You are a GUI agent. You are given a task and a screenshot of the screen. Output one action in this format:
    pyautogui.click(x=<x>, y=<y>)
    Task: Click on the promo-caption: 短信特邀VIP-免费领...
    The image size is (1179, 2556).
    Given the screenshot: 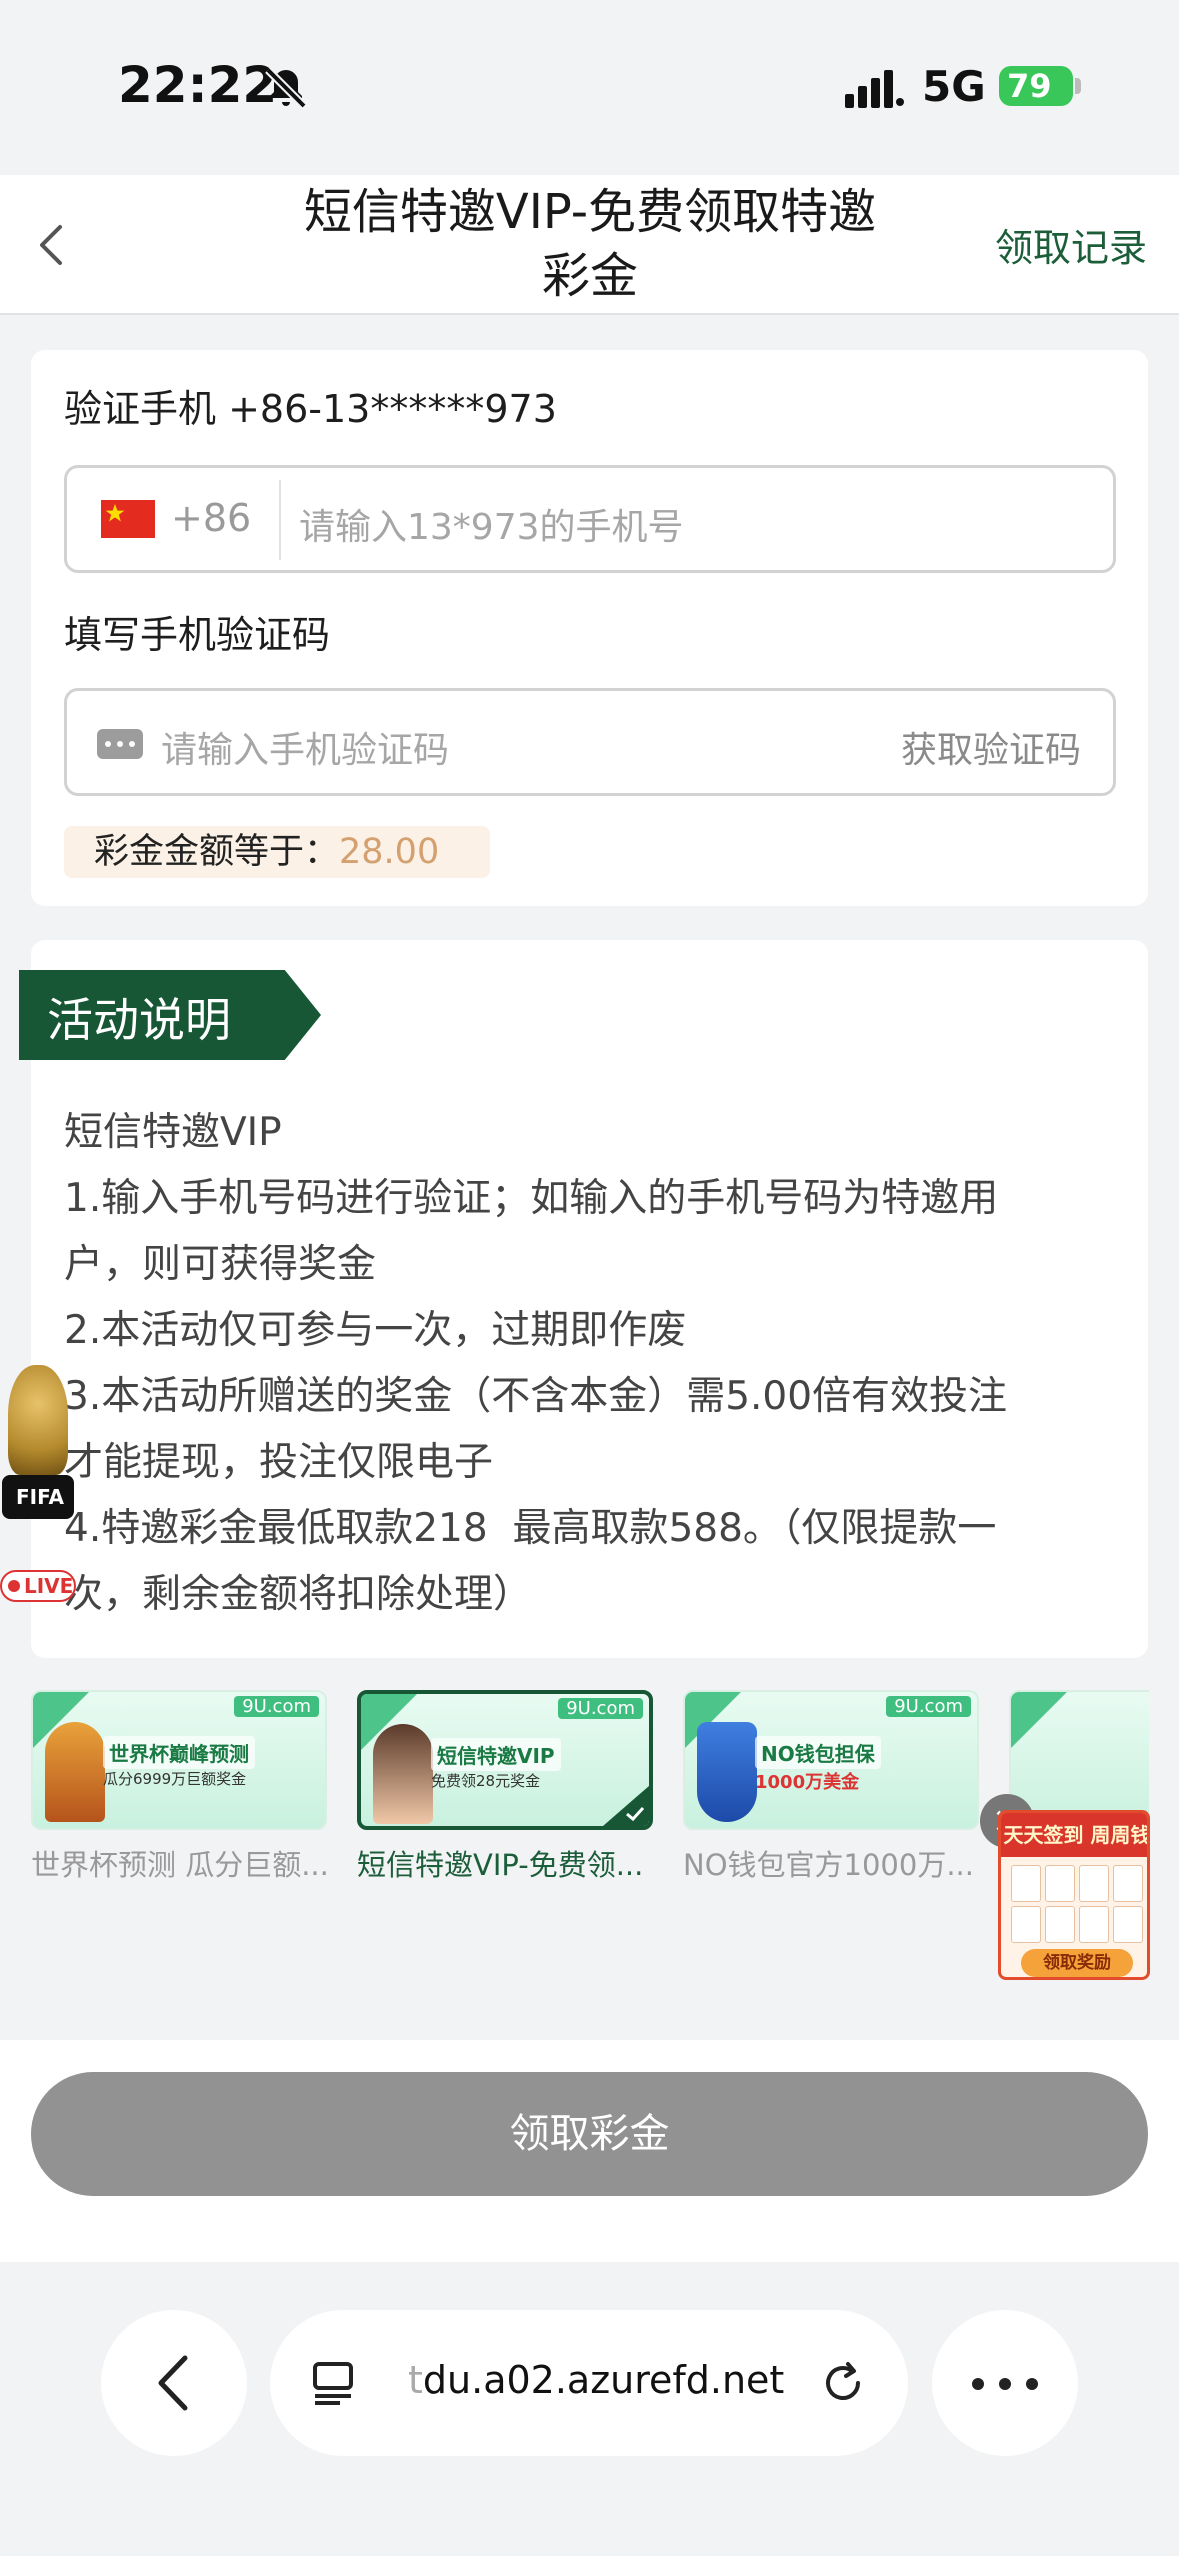 What is the action you would take?
    pyautogui.click(x=500, y=1865)
    